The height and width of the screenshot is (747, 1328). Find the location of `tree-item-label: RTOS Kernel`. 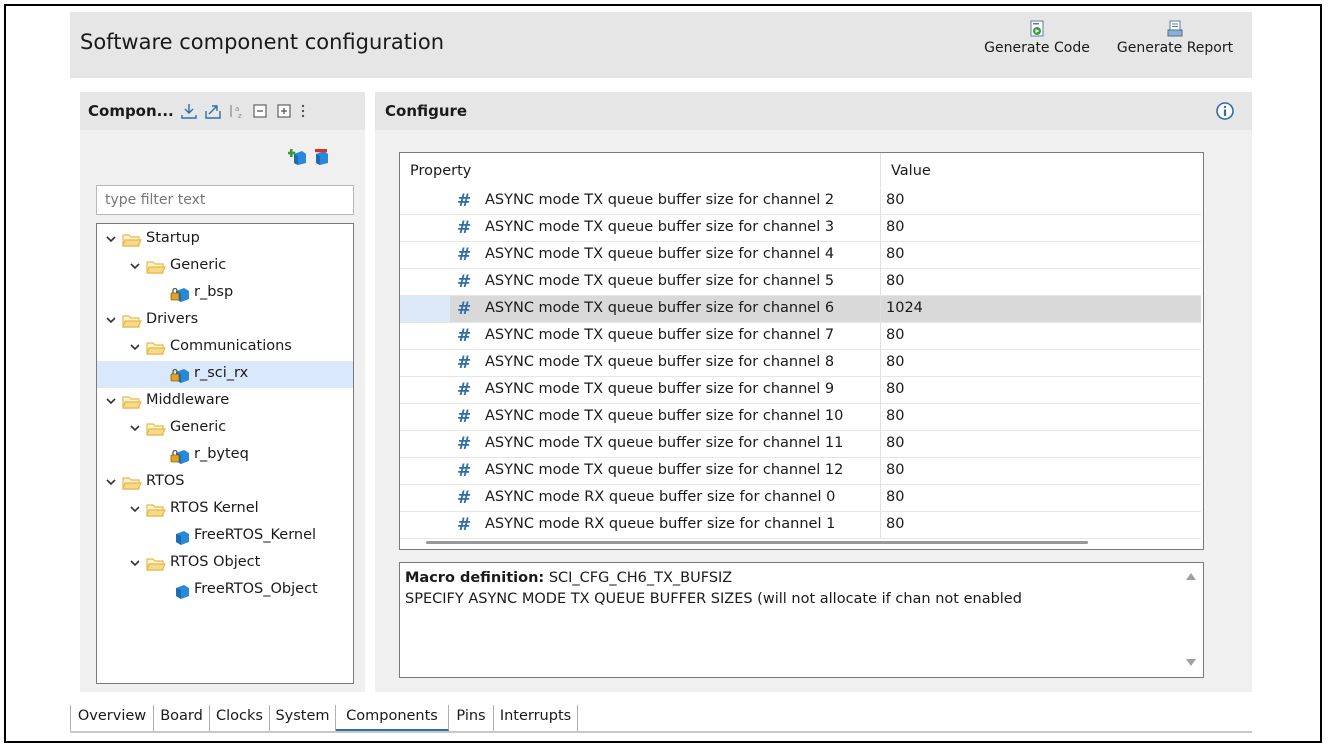

tree-item-label: RTOS Kernel is located at coordinates (214, 508).